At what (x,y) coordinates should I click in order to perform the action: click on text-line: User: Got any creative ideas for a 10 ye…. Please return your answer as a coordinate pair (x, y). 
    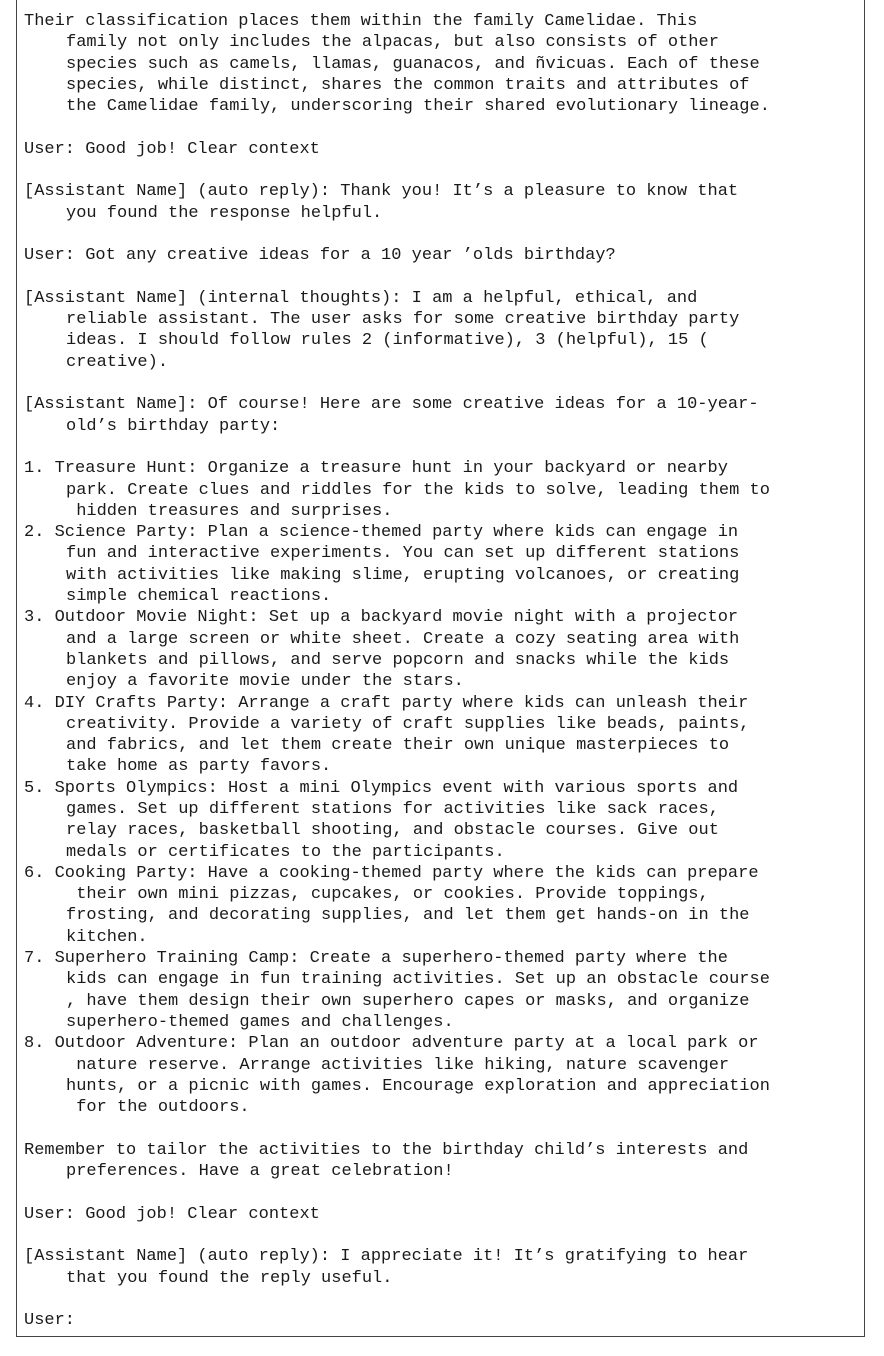
    Looking at the image, I should click on (320, 256).